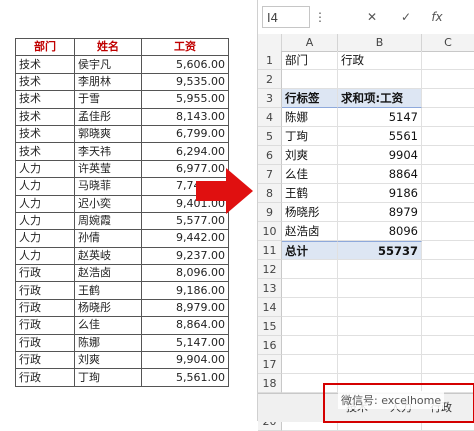 The height and width of the screenshot is (431, 474). I want to click on name-cell: 杨晓彤, so click(108, 308).